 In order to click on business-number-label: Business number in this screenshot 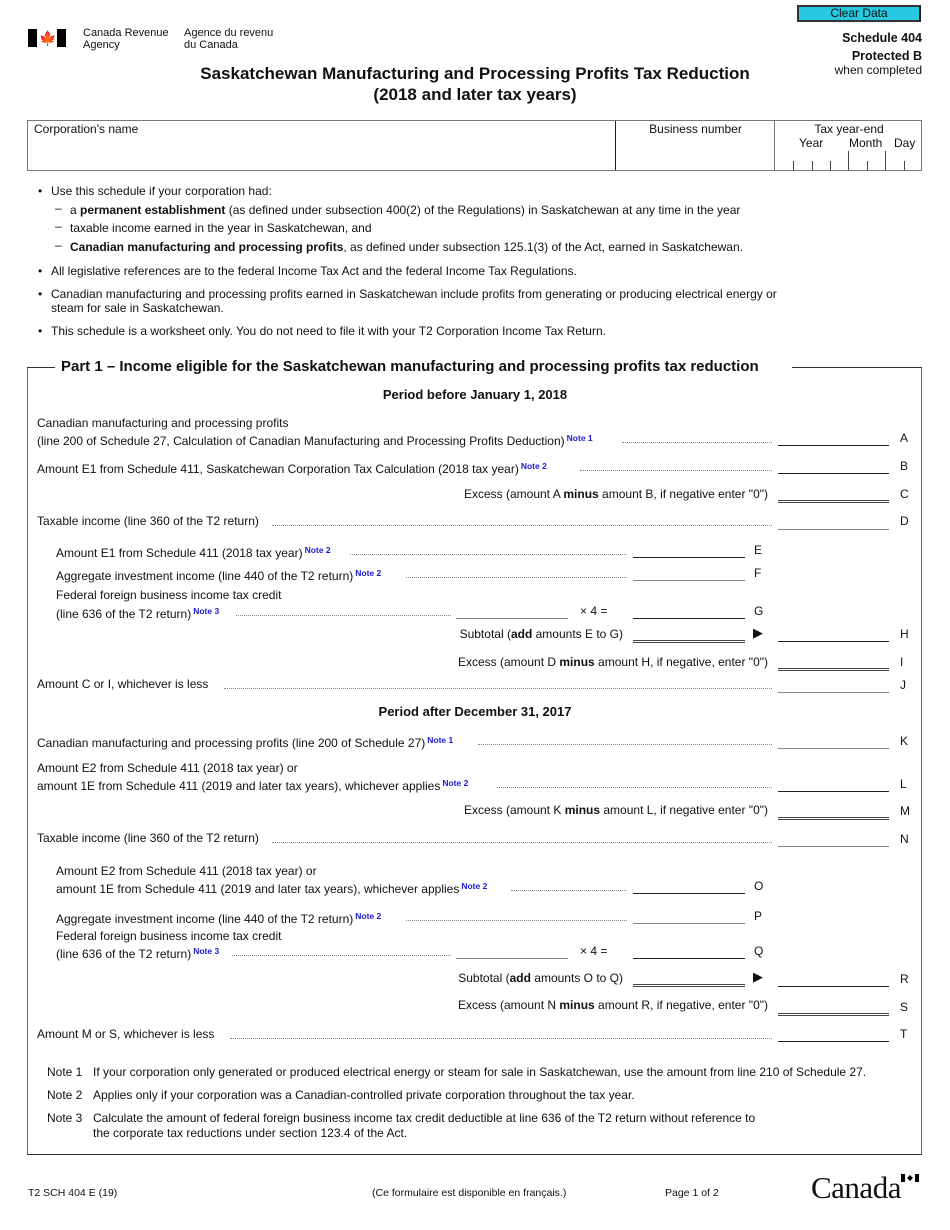, I will do `click(695, 129)`.